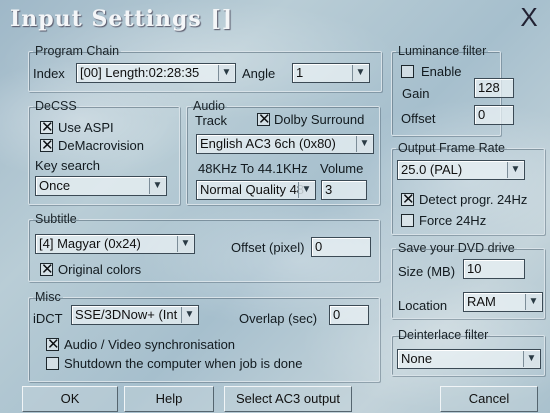  What do you see at coordinates (47, 145) in the screenshot?
I see `demacrovision-checkbox: ✕` at bounding box center [47, 145].